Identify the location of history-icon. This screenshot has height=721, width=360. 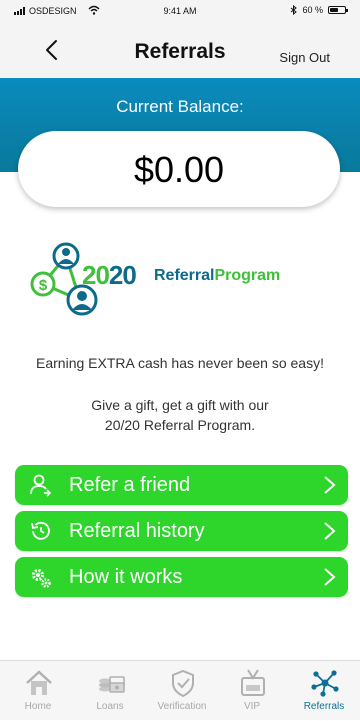
(40, 530).